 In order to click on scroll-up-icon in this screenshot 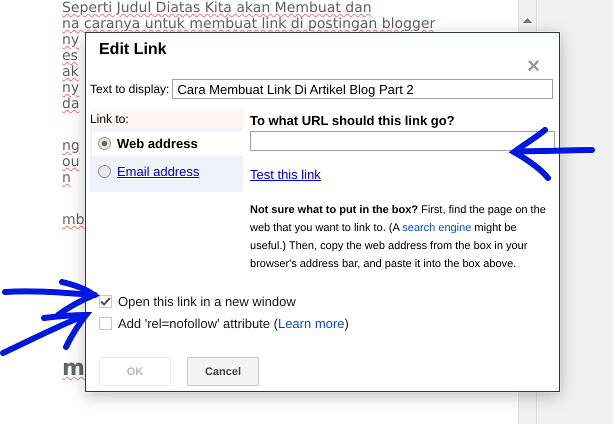, I will do `click(527, 20)`.